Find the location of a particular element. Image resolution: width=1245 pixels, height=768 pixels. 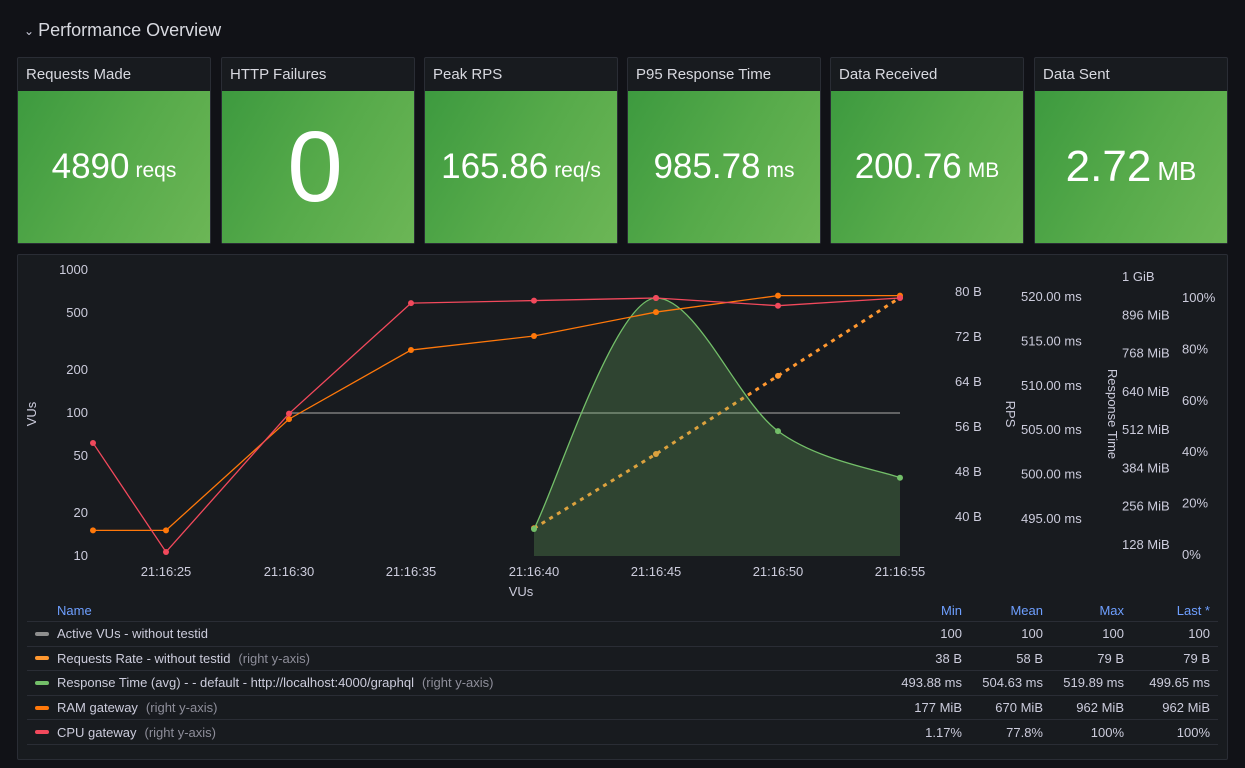

stat-unit: reqs is located at coordinates (156, 170).